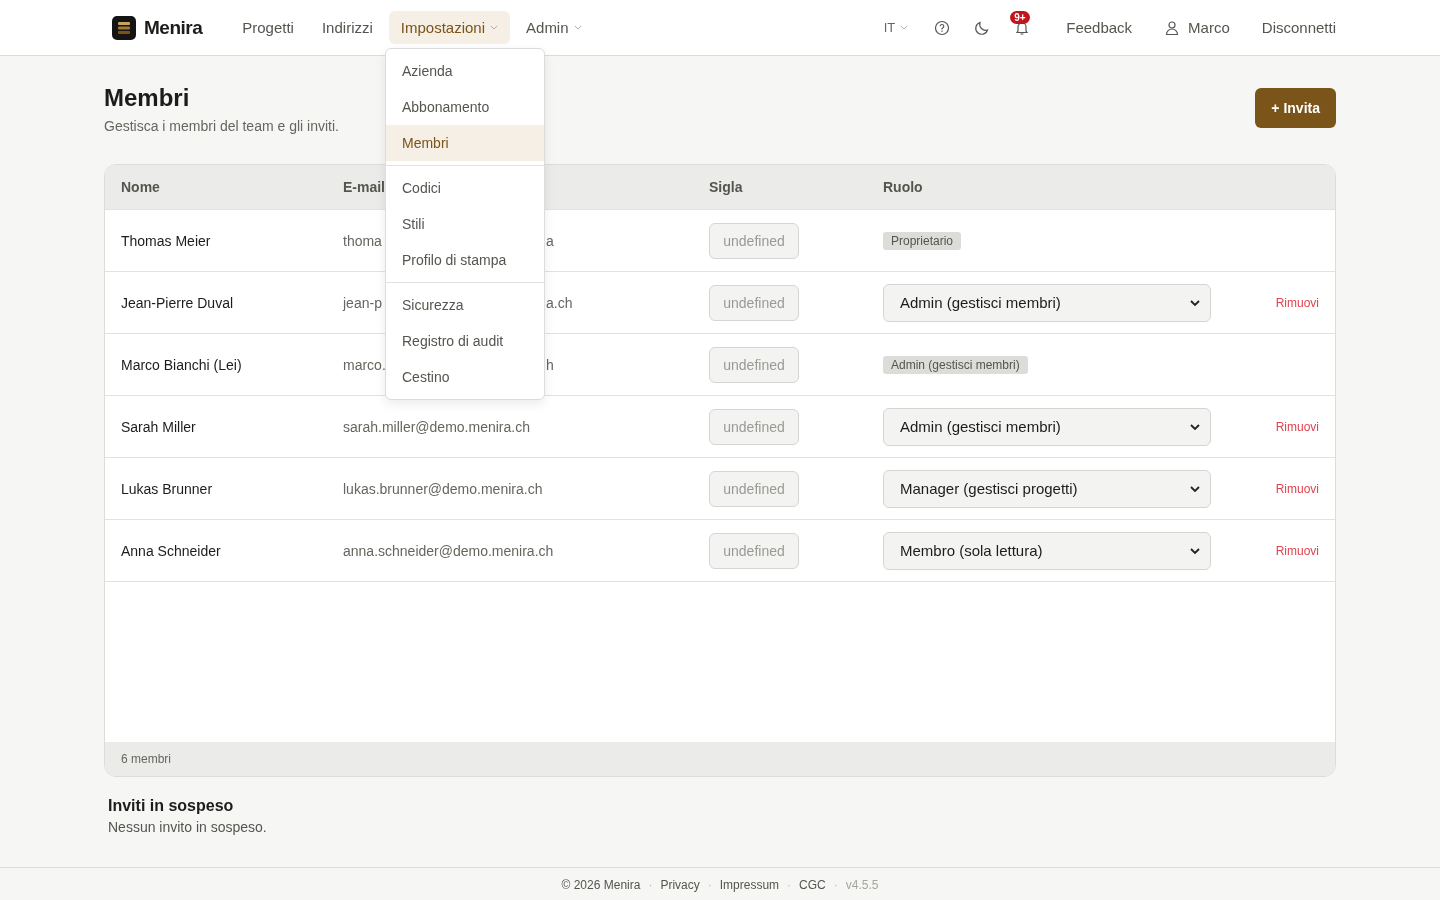 This screenshot has width=1440, height=900. Describe the element at coordinates (448, 550) in the screenshot. I see `email-cell: anna.schneider@demo.menira.ch` at that location.